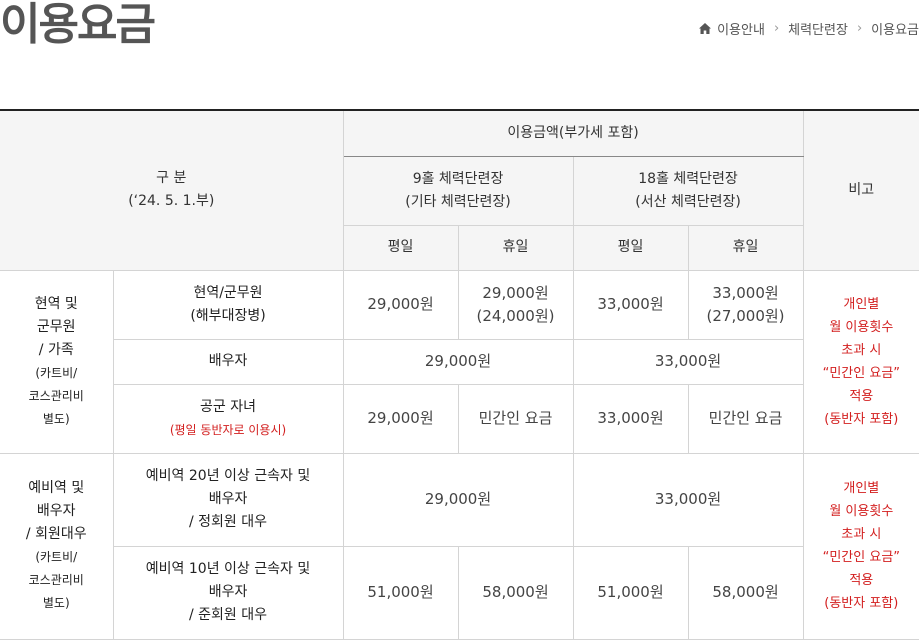  What do you see at coordinates (861, 361) in the screenshot?
I see `note-group1: 개인별 월 이용횟수 초과 시 “민간인 요금” 적용 (동반자 포함)` at bounding box center [861, 361].